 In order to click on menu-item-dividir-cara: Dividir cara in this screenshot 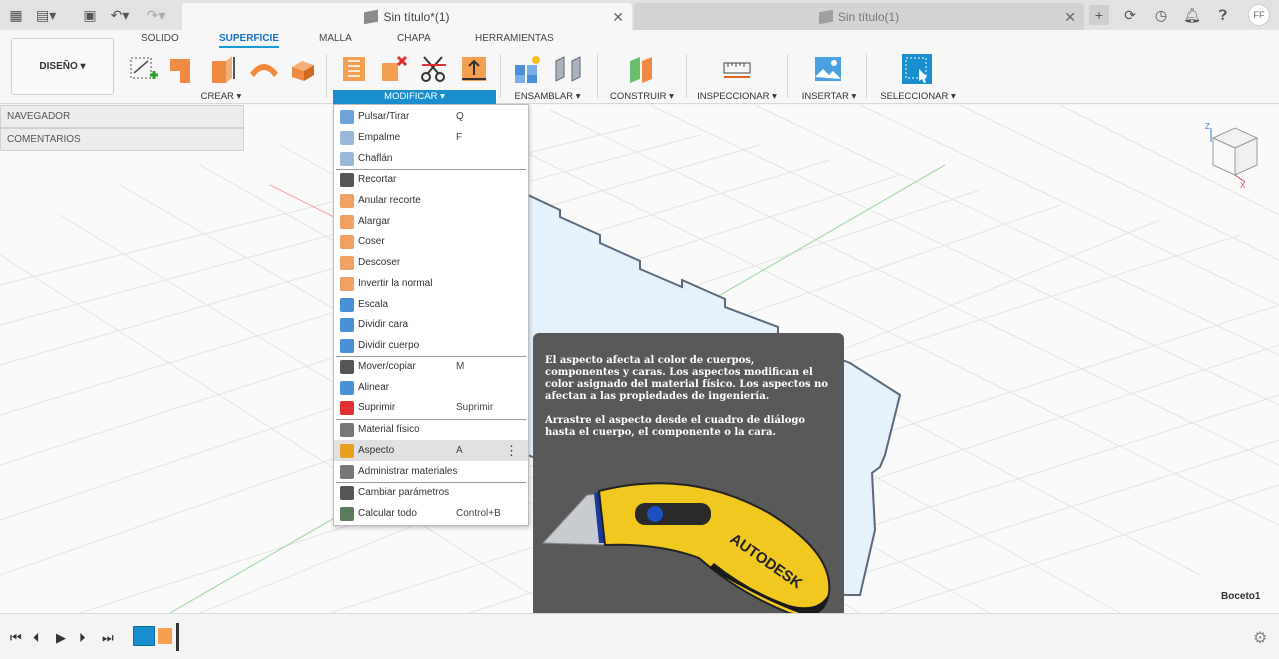, I will do `click(431, 324)`.